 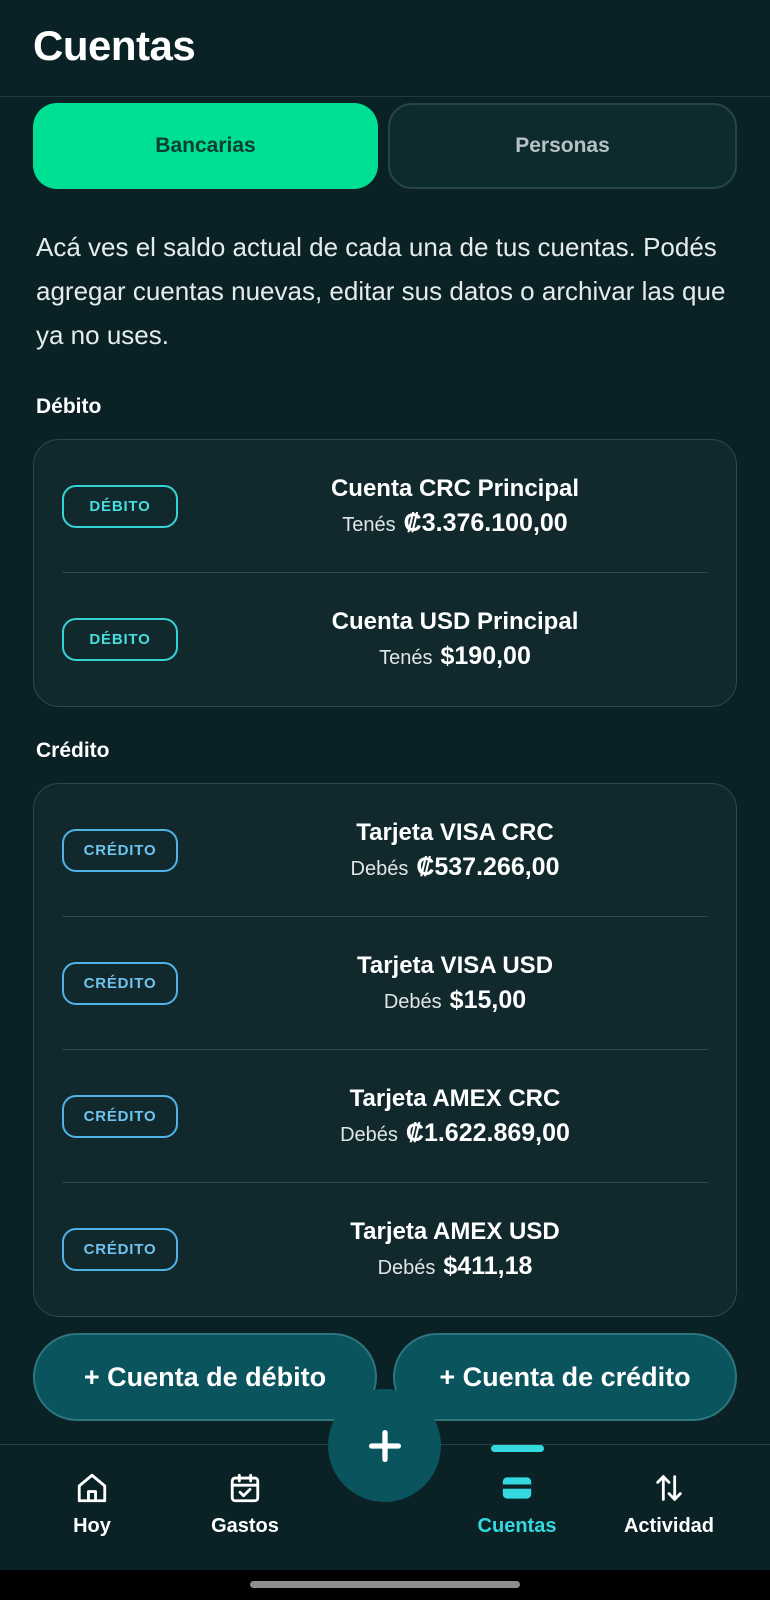 I want to click on add-credit-account-button: + Cuenta de crédito, so click(x=565, y=1377).